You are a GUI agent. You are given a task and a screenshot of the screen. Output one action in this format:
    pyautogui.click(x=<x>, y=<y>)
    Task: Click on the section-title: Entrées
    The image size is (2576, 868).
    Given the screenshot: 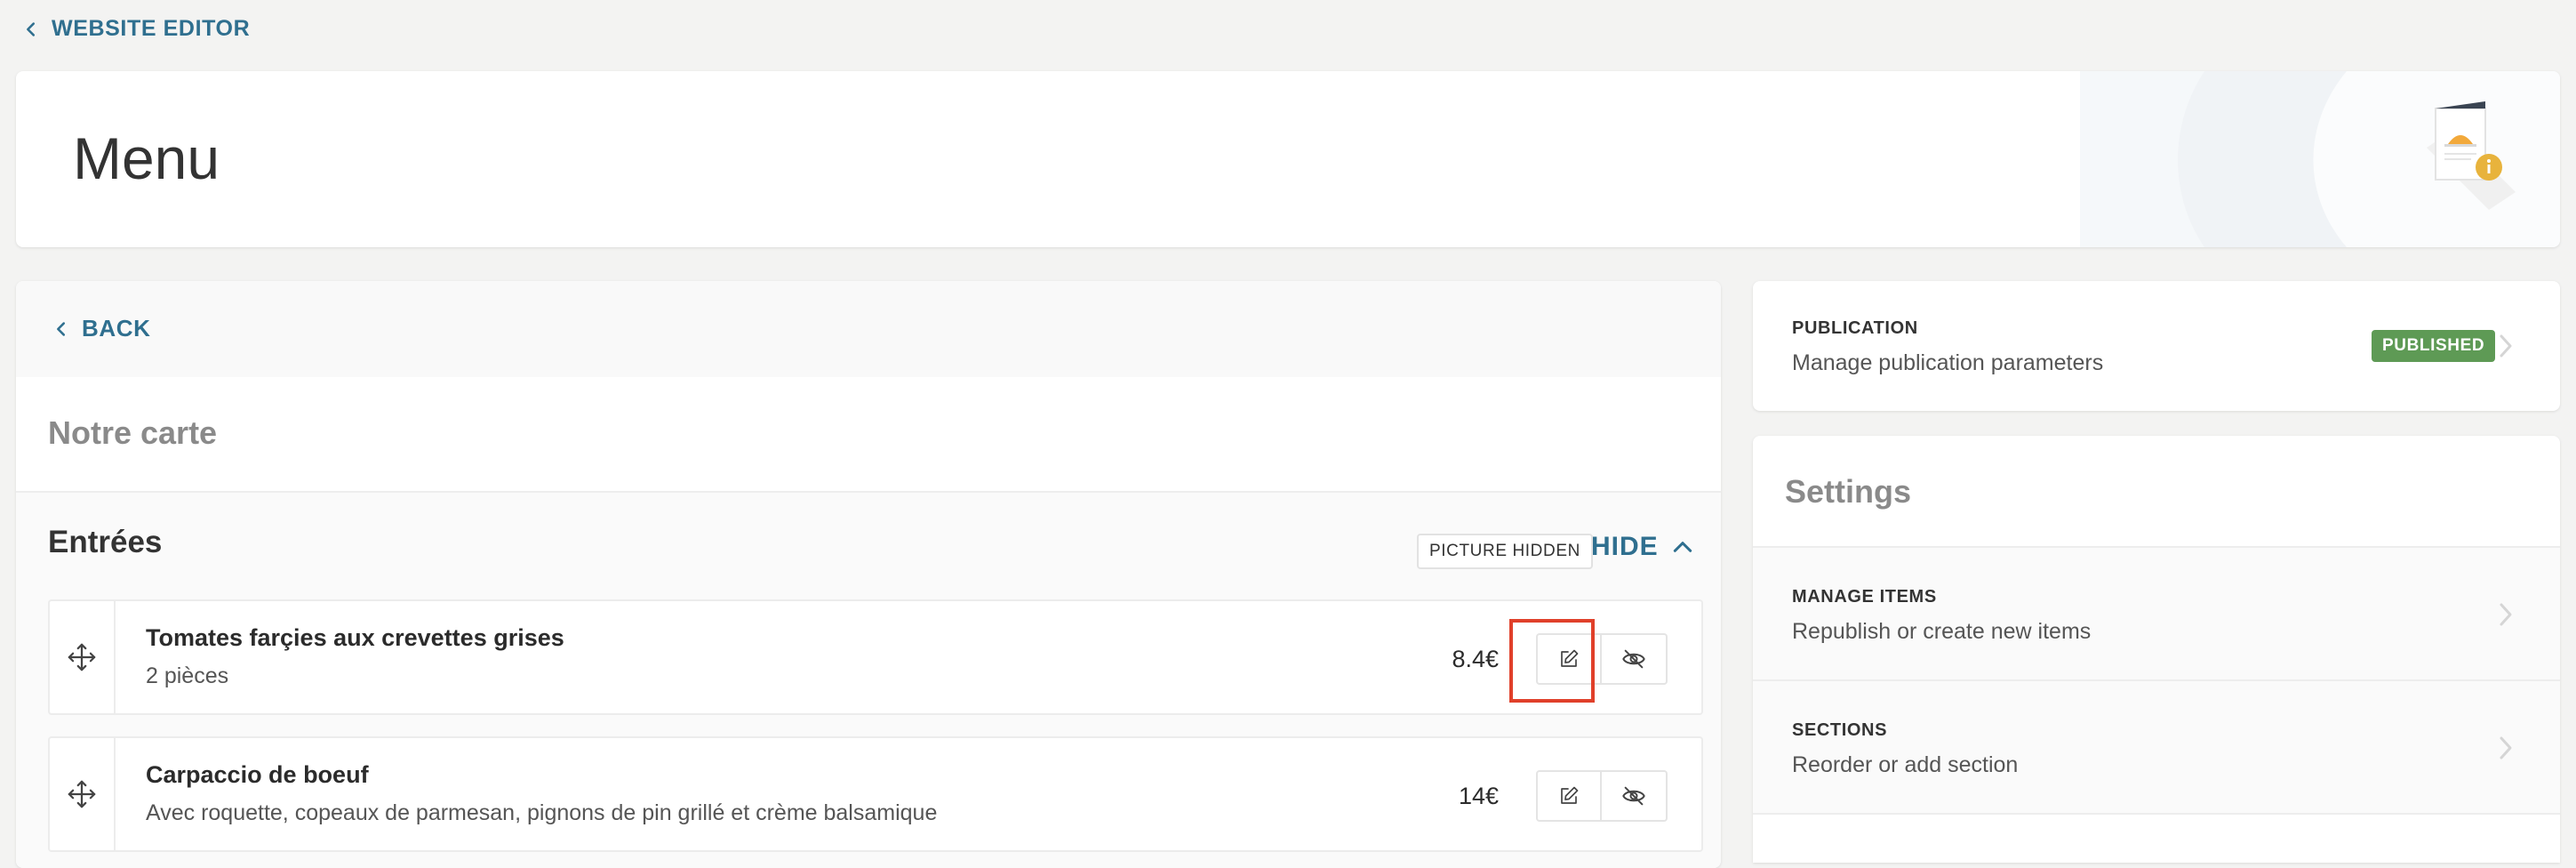 What is the action you would take?
    pyautogui.click(x=105, y=542)
    